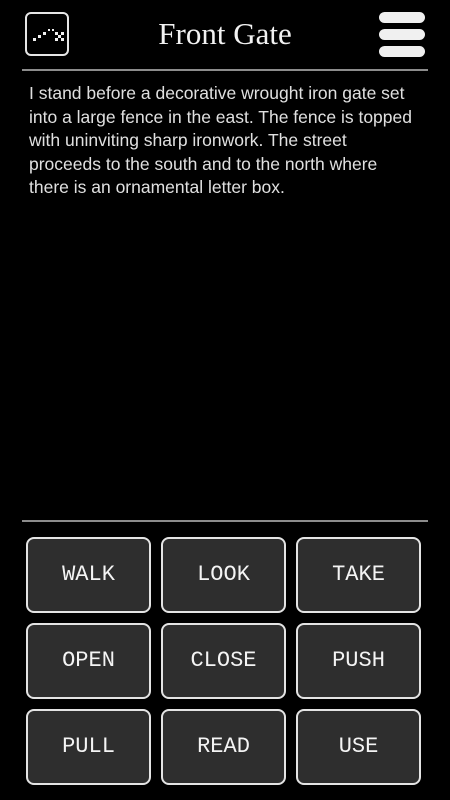 The width and height of the screenshot is (450, 800). I want to click on walk-button: WALK, so click(88, 575).